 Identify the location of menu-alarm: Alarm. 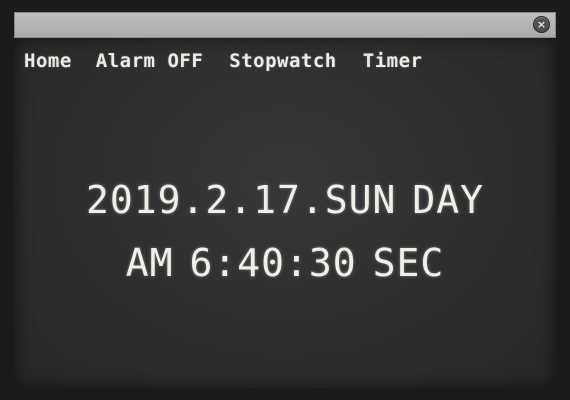
(126, 61).